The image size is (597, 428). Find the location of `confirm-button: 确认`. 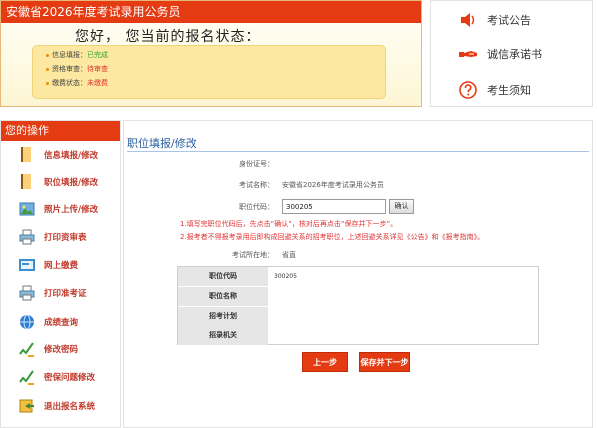

confirm-button: 确认 is located at coordinates (401, 206).